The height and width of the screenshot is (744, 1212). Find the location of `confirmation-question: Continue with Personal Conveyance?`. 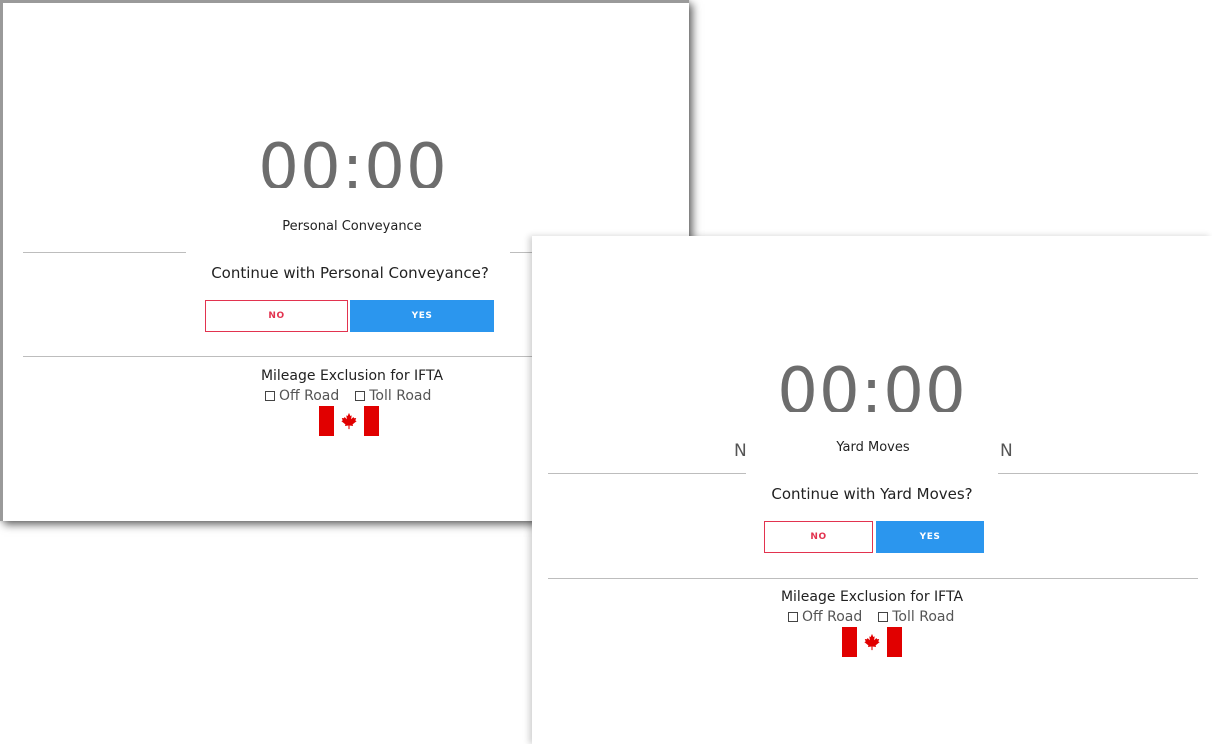

confirmation-question: Continue with Personal Conveyance? is located at coordinates (350, 273).